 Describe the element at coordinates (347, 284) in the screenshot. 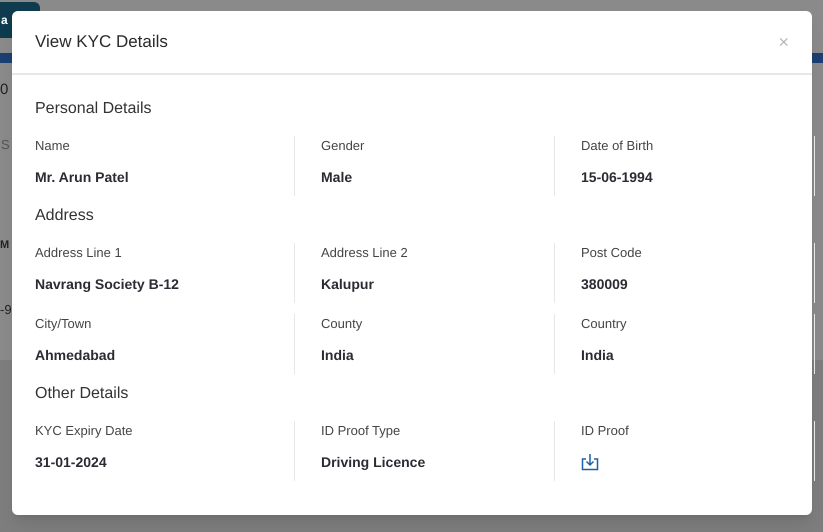

I see `field-value: Kalupur` at that location.